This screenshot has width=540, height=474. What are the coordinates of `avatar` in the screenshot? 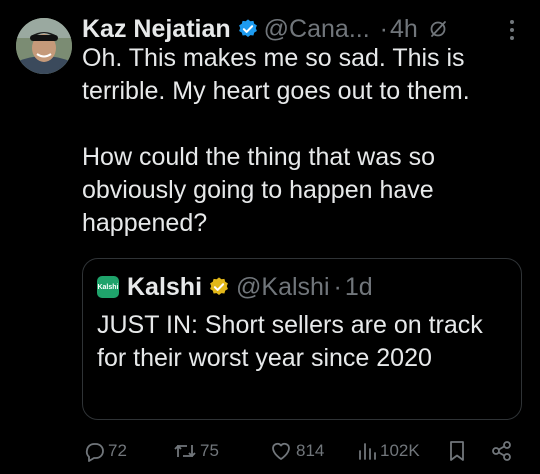 It's located at (44, 46).